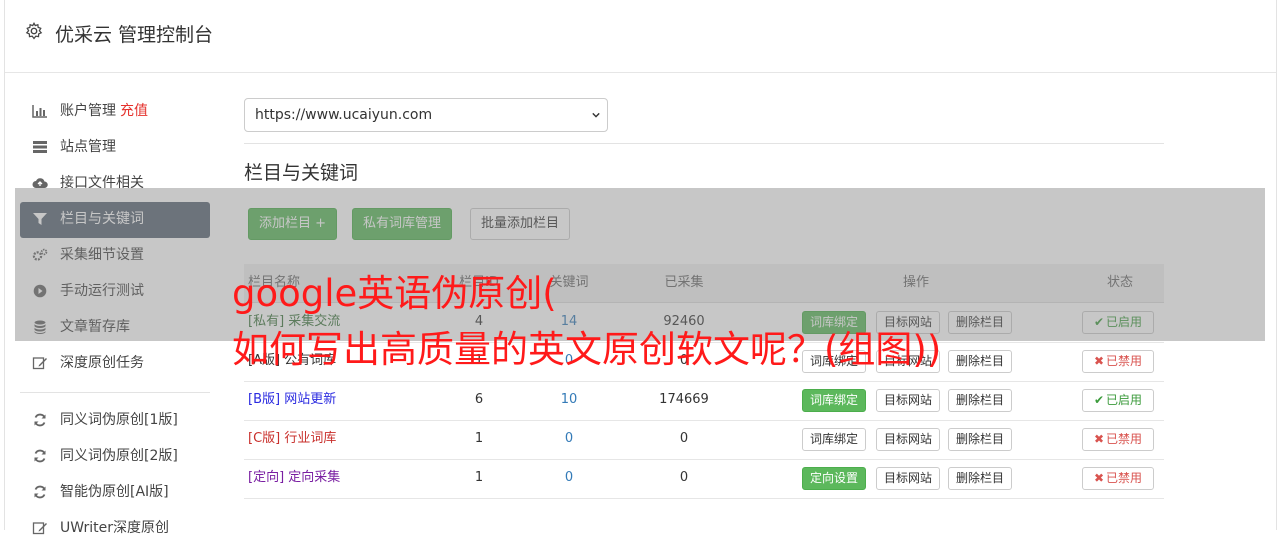  I want to click on sidebar-item-label: 深度原创任务, so click(102, 363).